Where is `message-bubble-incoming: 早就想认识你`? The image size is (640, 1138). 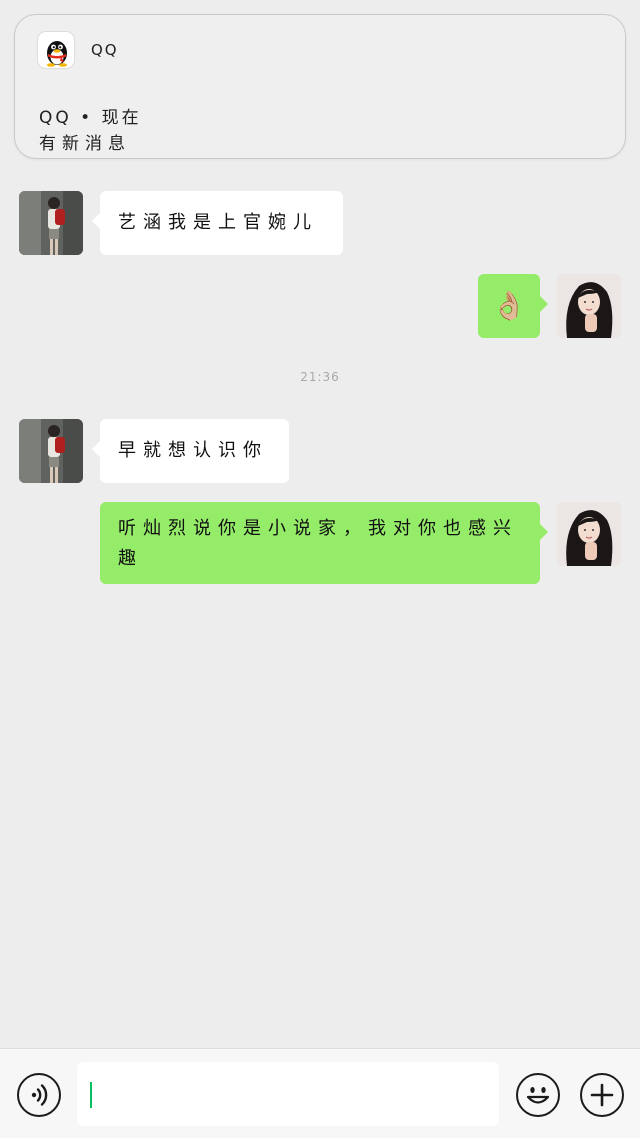 message-bubble-incoming: 早就想认识你 is located at coordinates (190, 451).